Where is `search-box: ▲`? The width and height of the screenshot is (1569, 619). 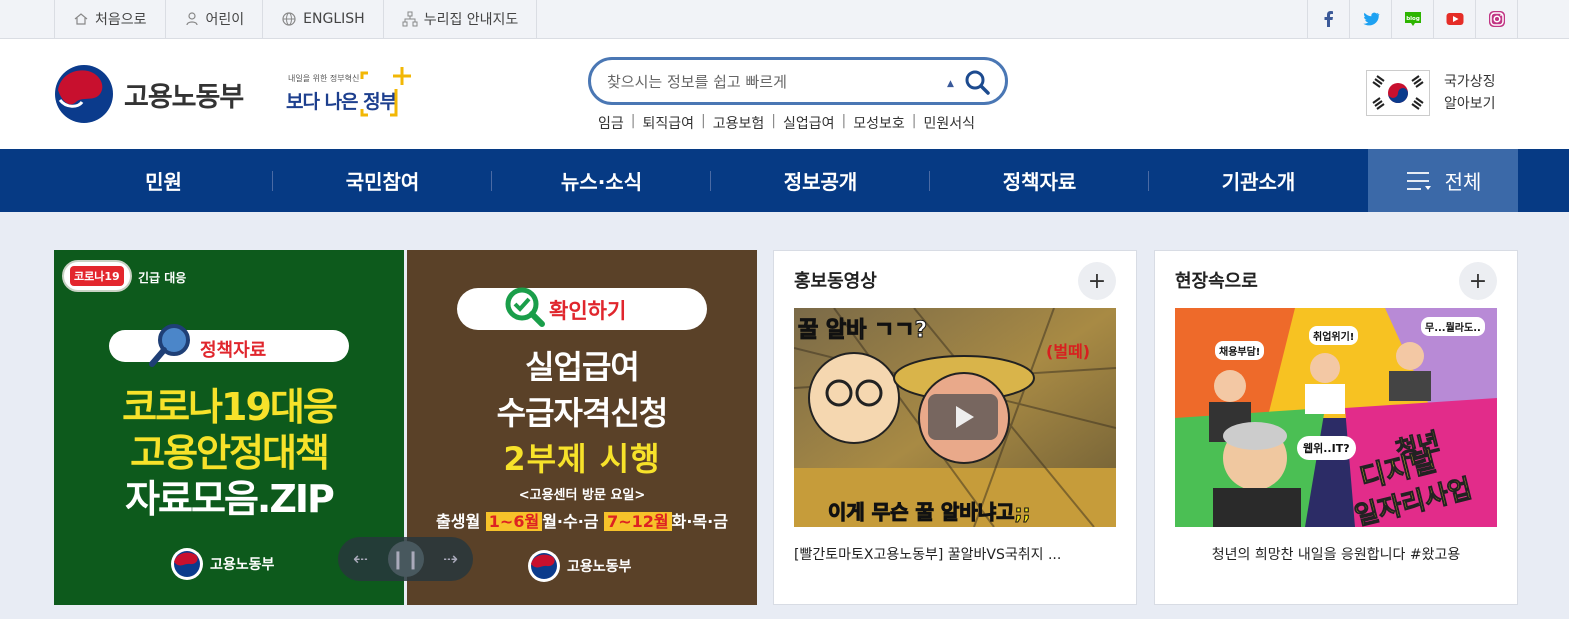
search-box: ▲ is located at coordinates (798, 81).